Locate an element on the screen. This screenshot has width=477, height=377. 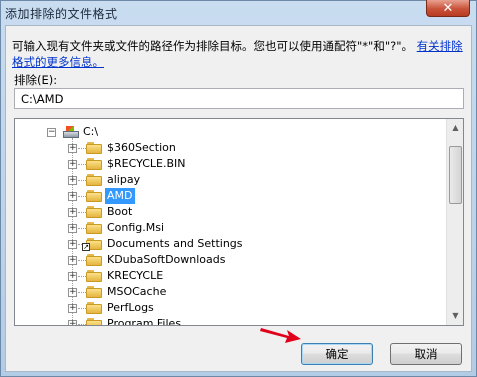
scroll-up-arrow-icon: ▲ is located at coordinates (455, 128).